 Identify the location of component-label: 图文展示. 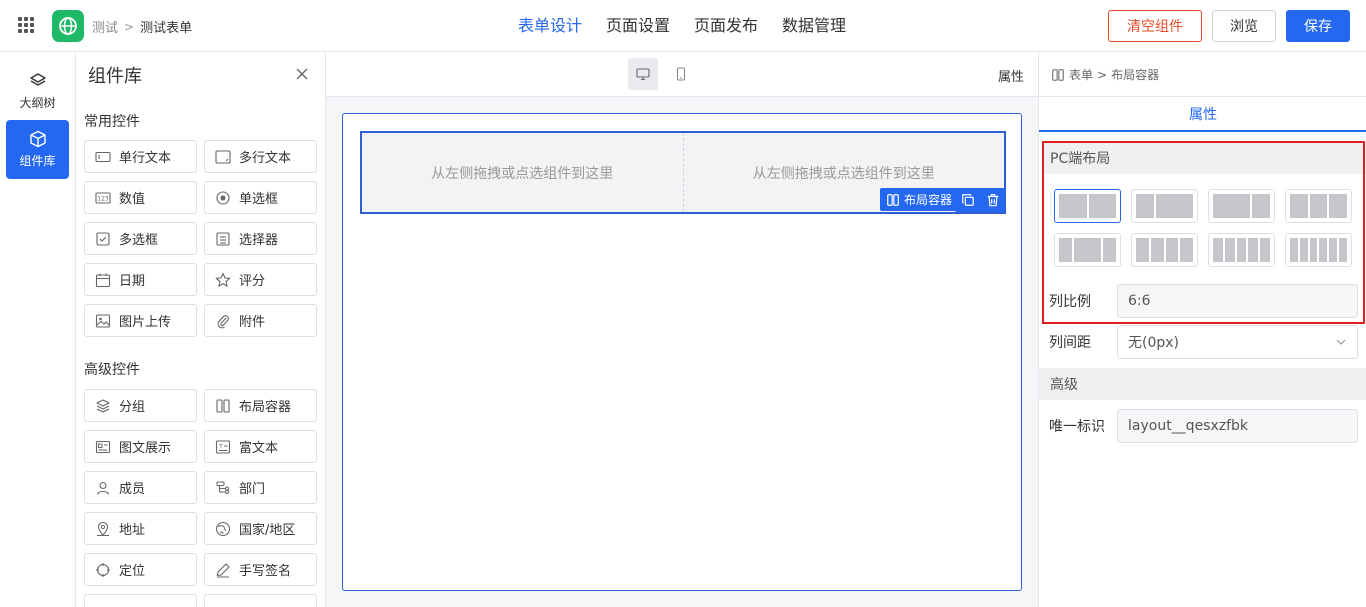
(145, 448).